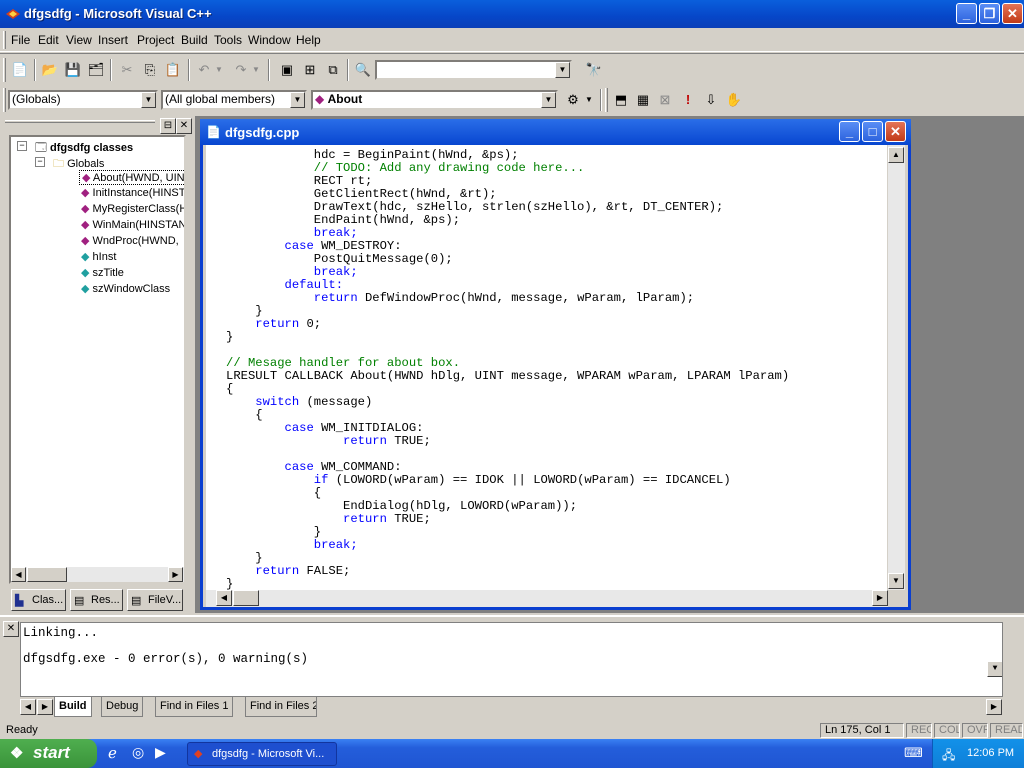  I want to click on tree-item: ◆ WndProc(HWND,, so click(130, 240).